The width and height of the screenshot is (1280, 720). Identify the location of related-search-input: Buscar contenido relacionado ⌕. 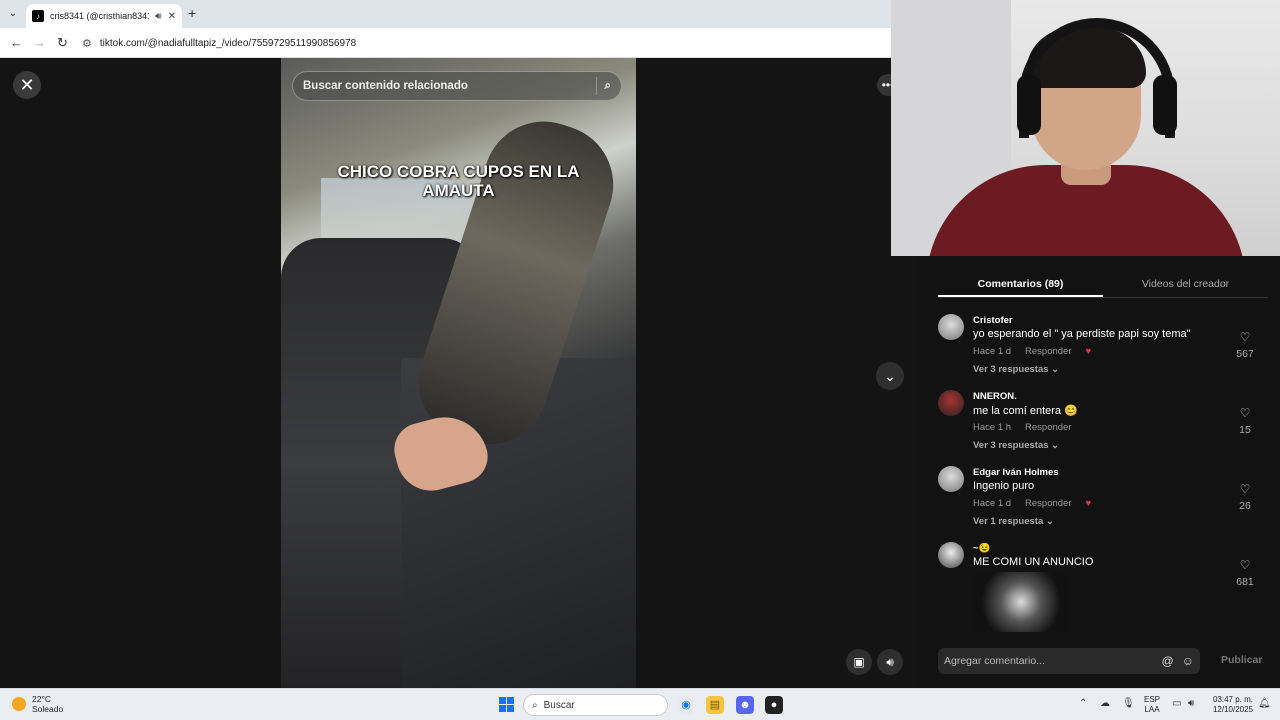
(457, 86).